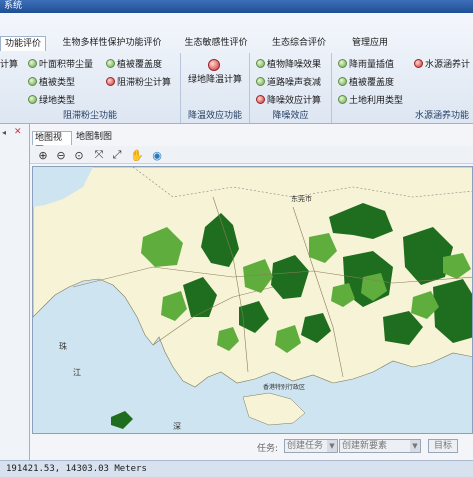 Image resolution: width=473 pixels, height=477 pixels. I want to click on feature-select-value: 创建新要素, so click(365, 446).